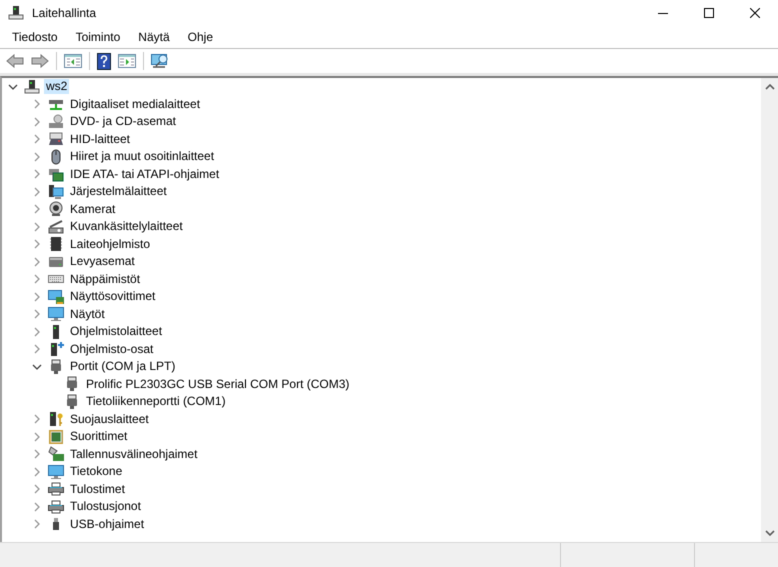 The width and height of the screenshot is (778, 567). What do you see at coordinates (35, 37) in the screenshot?
I see `menu-item: Tiedosto` at bounding box center [35, 37].